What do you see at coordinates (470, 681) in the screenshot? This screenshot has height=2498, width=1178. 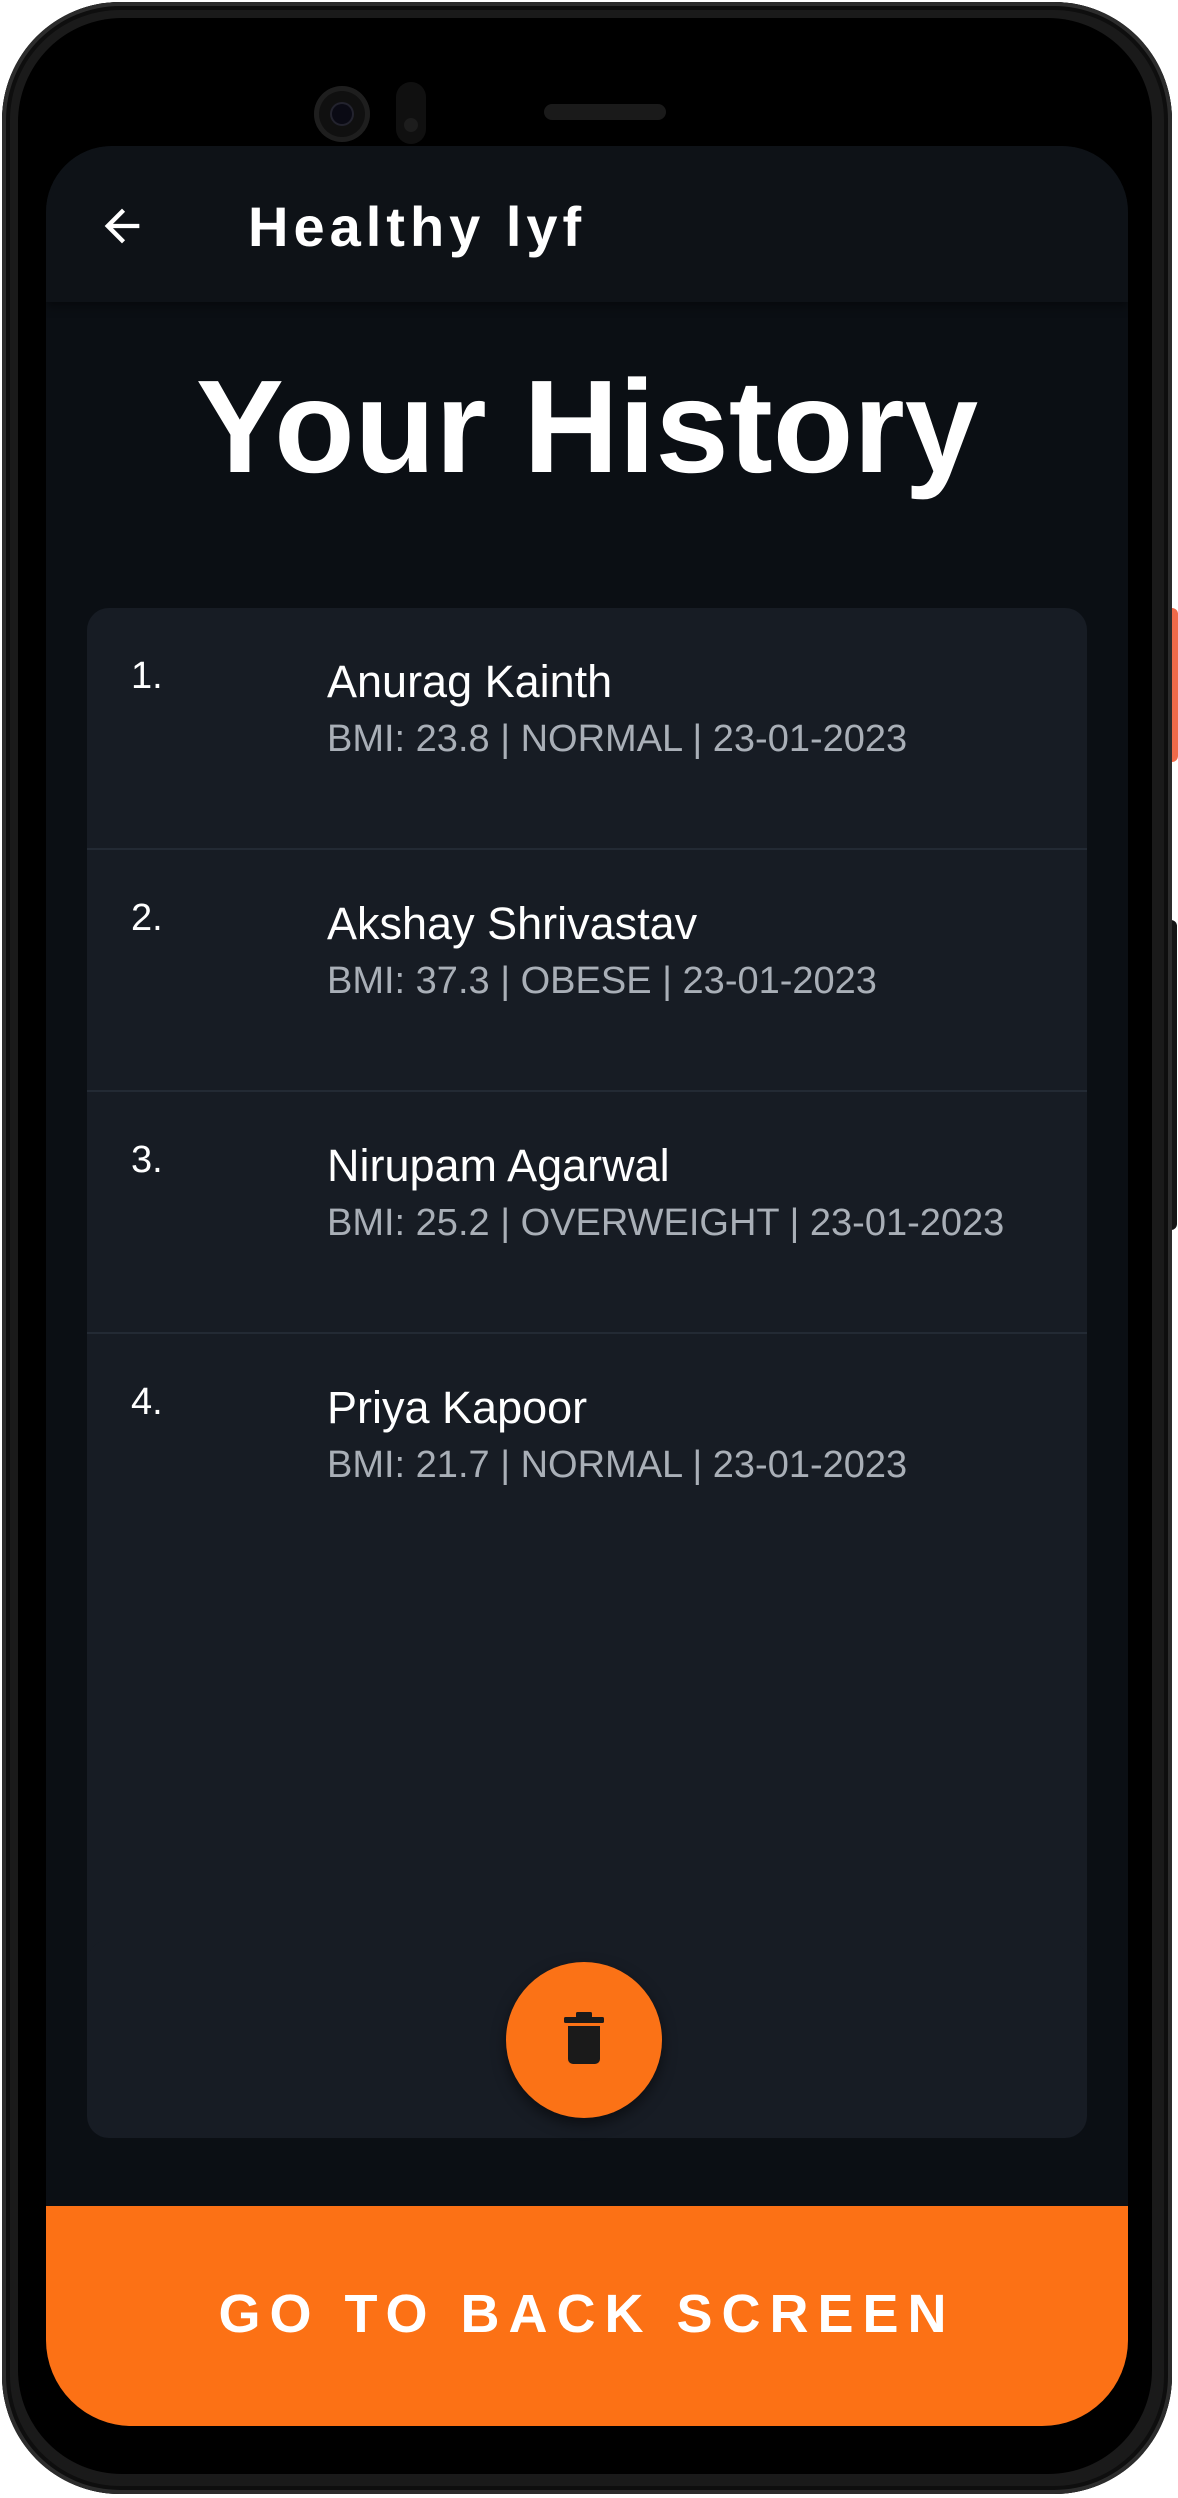 I see `history-item-name: Anurag Kainth` at bounding box center [470, 681].